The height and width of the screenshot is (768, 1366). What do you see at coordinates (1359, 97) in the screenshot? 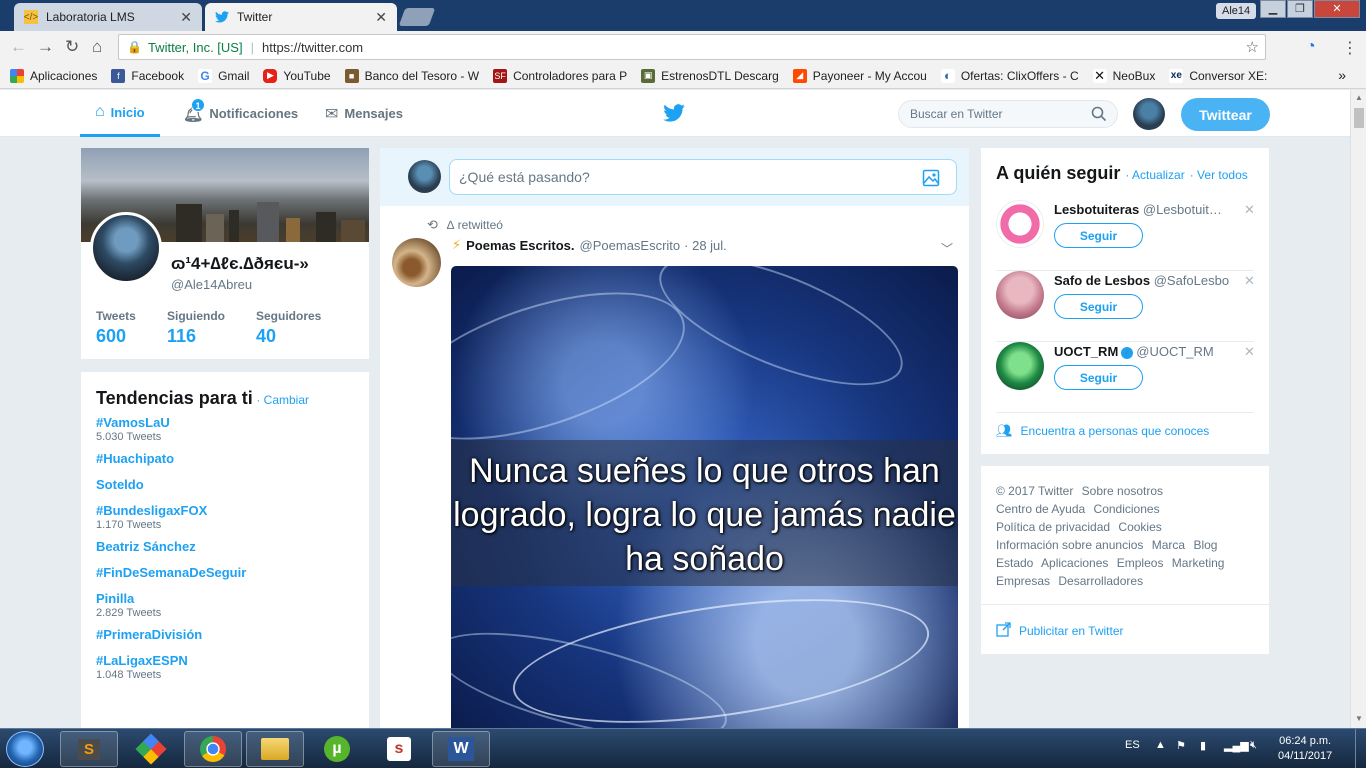
I see `scroll-up-icon: ▲` at bounding box center [1359, 97].